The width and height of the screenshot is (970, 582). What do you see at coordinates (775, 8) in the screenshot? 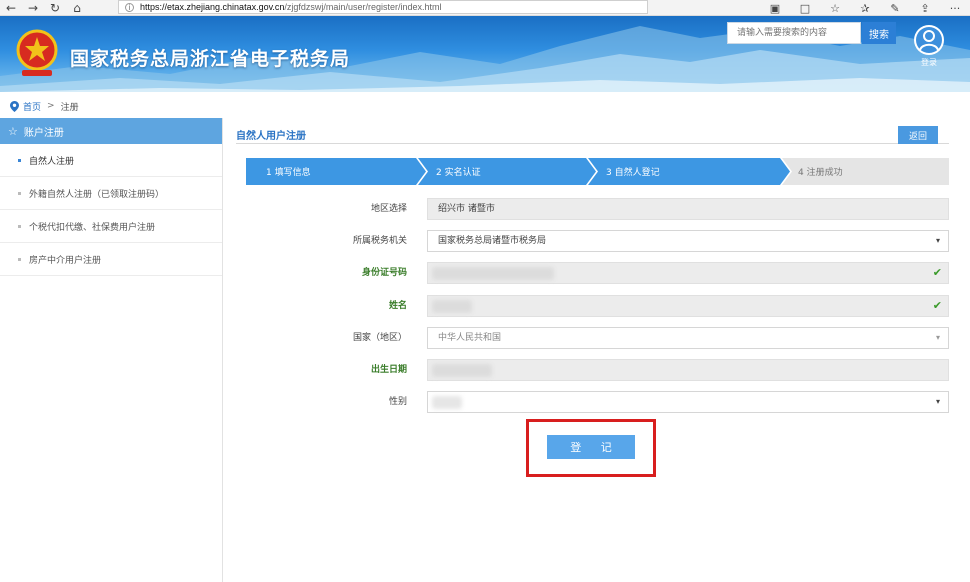
I see `reading-view-icon: ▣` at bounding box center [775, 8].